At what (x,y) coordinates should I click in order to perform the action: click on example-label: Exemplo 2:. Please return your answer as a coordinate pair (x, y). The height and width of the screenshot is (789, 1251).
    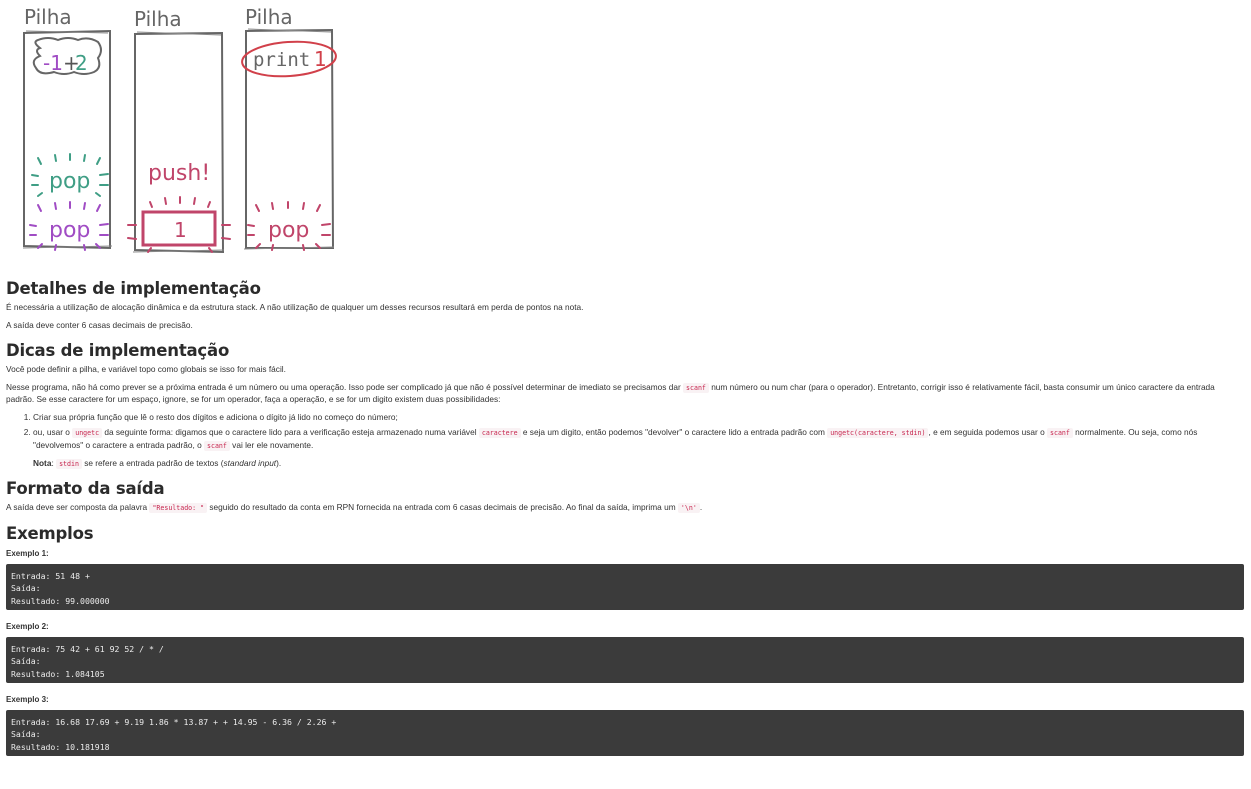
    Looking at the image, I should click on (27, 626).